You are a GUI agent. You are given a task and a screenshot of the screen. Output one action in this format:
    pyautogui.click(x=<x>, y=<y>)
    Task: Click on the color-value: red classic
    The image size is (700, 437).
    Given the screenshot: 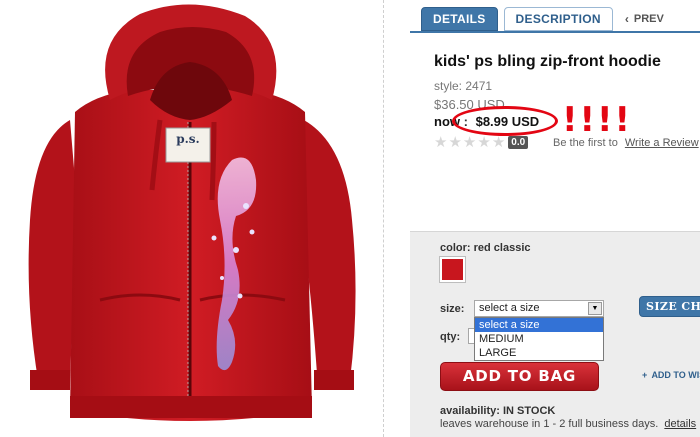 What is the action you would take?
    pyautogui.click(x=502, y=248)
    